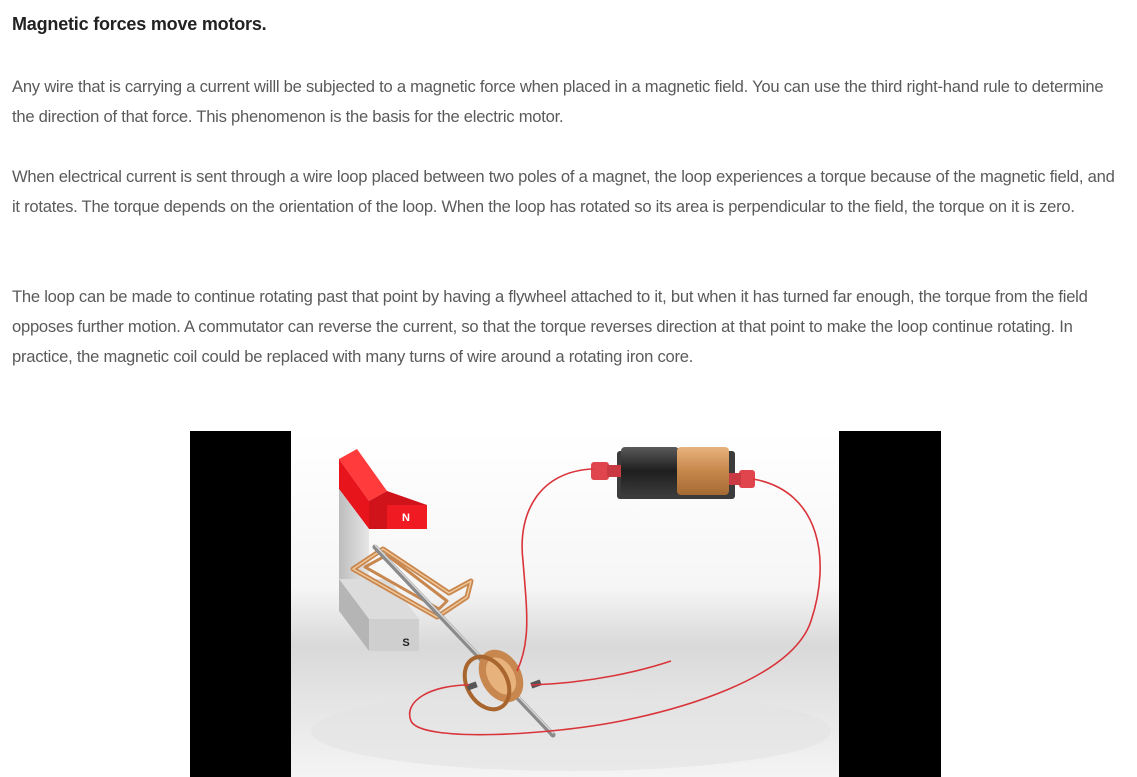 The image size is (1137, 777). Describe the element at coordinates (406, 518) in the screenshot. I see `north-pole-label: N` at that location.